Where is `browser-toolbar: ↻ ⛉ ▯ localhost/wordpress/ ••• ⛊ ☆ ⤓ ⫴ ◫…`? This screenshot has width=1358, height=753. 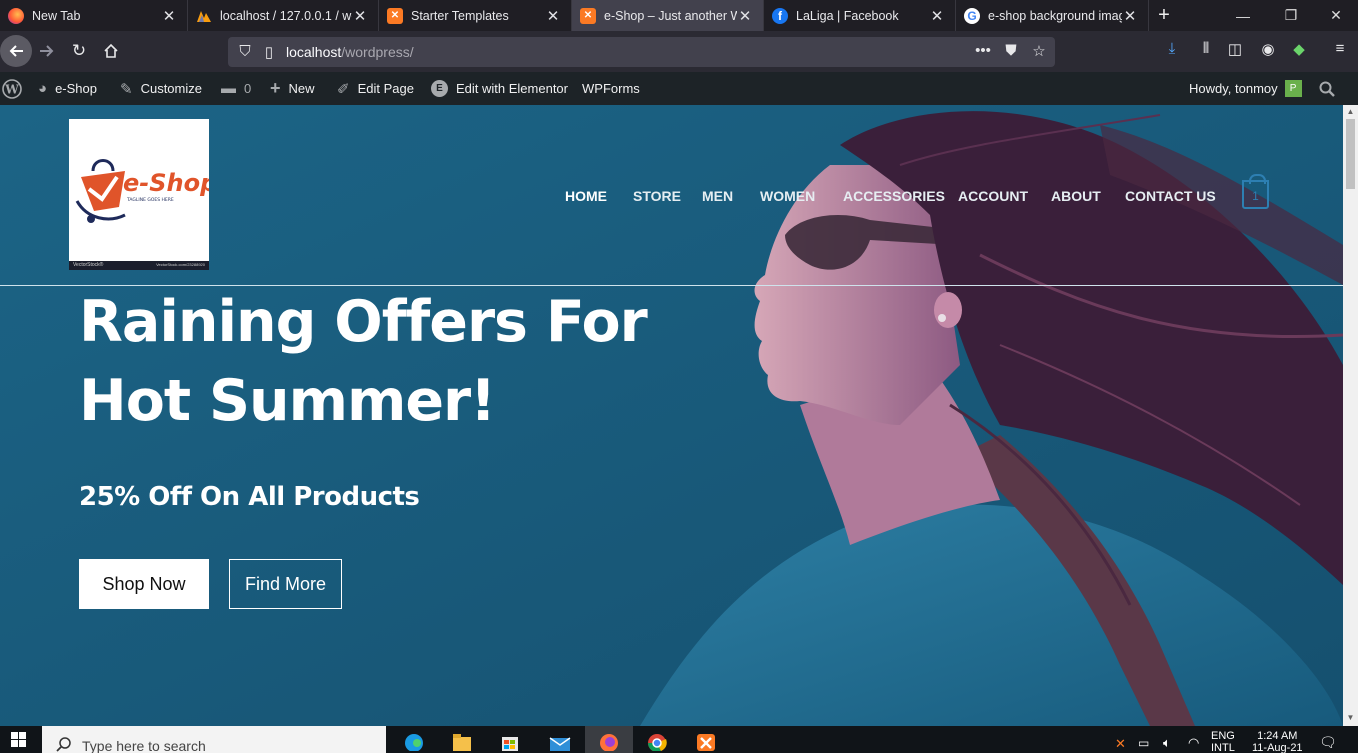
browser-toolbar: ↻ ⛉ ▯ localhost/wordpress/ ••• ⛊ ☆ ⤓ ⫴ ◫… is located at coordinates (679, 51).